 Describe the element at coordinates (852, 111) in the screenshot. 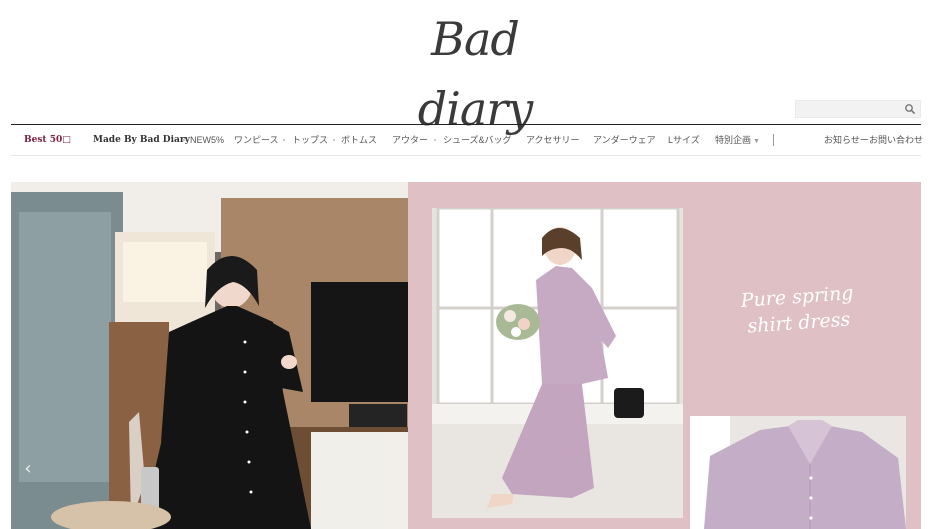

I see `search-input` at that location.